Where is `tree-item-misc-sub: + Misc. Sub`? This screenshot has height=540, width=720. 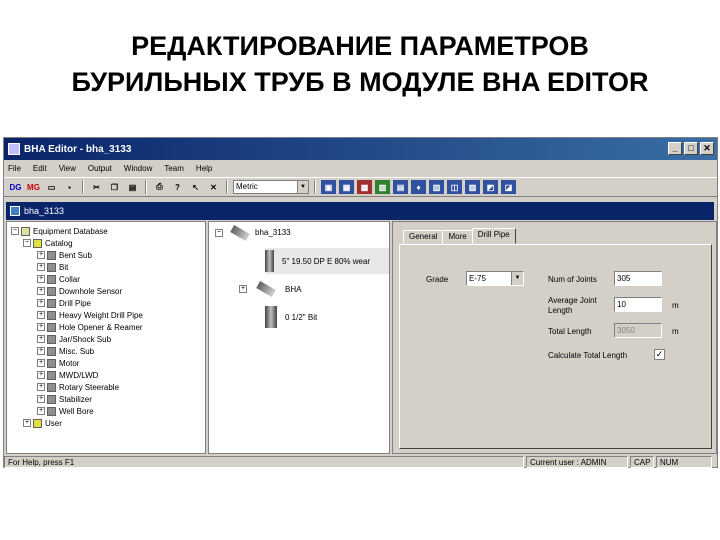 tree-item-misc-sub: + Misc. Sub is located at coordinates (65, 351).